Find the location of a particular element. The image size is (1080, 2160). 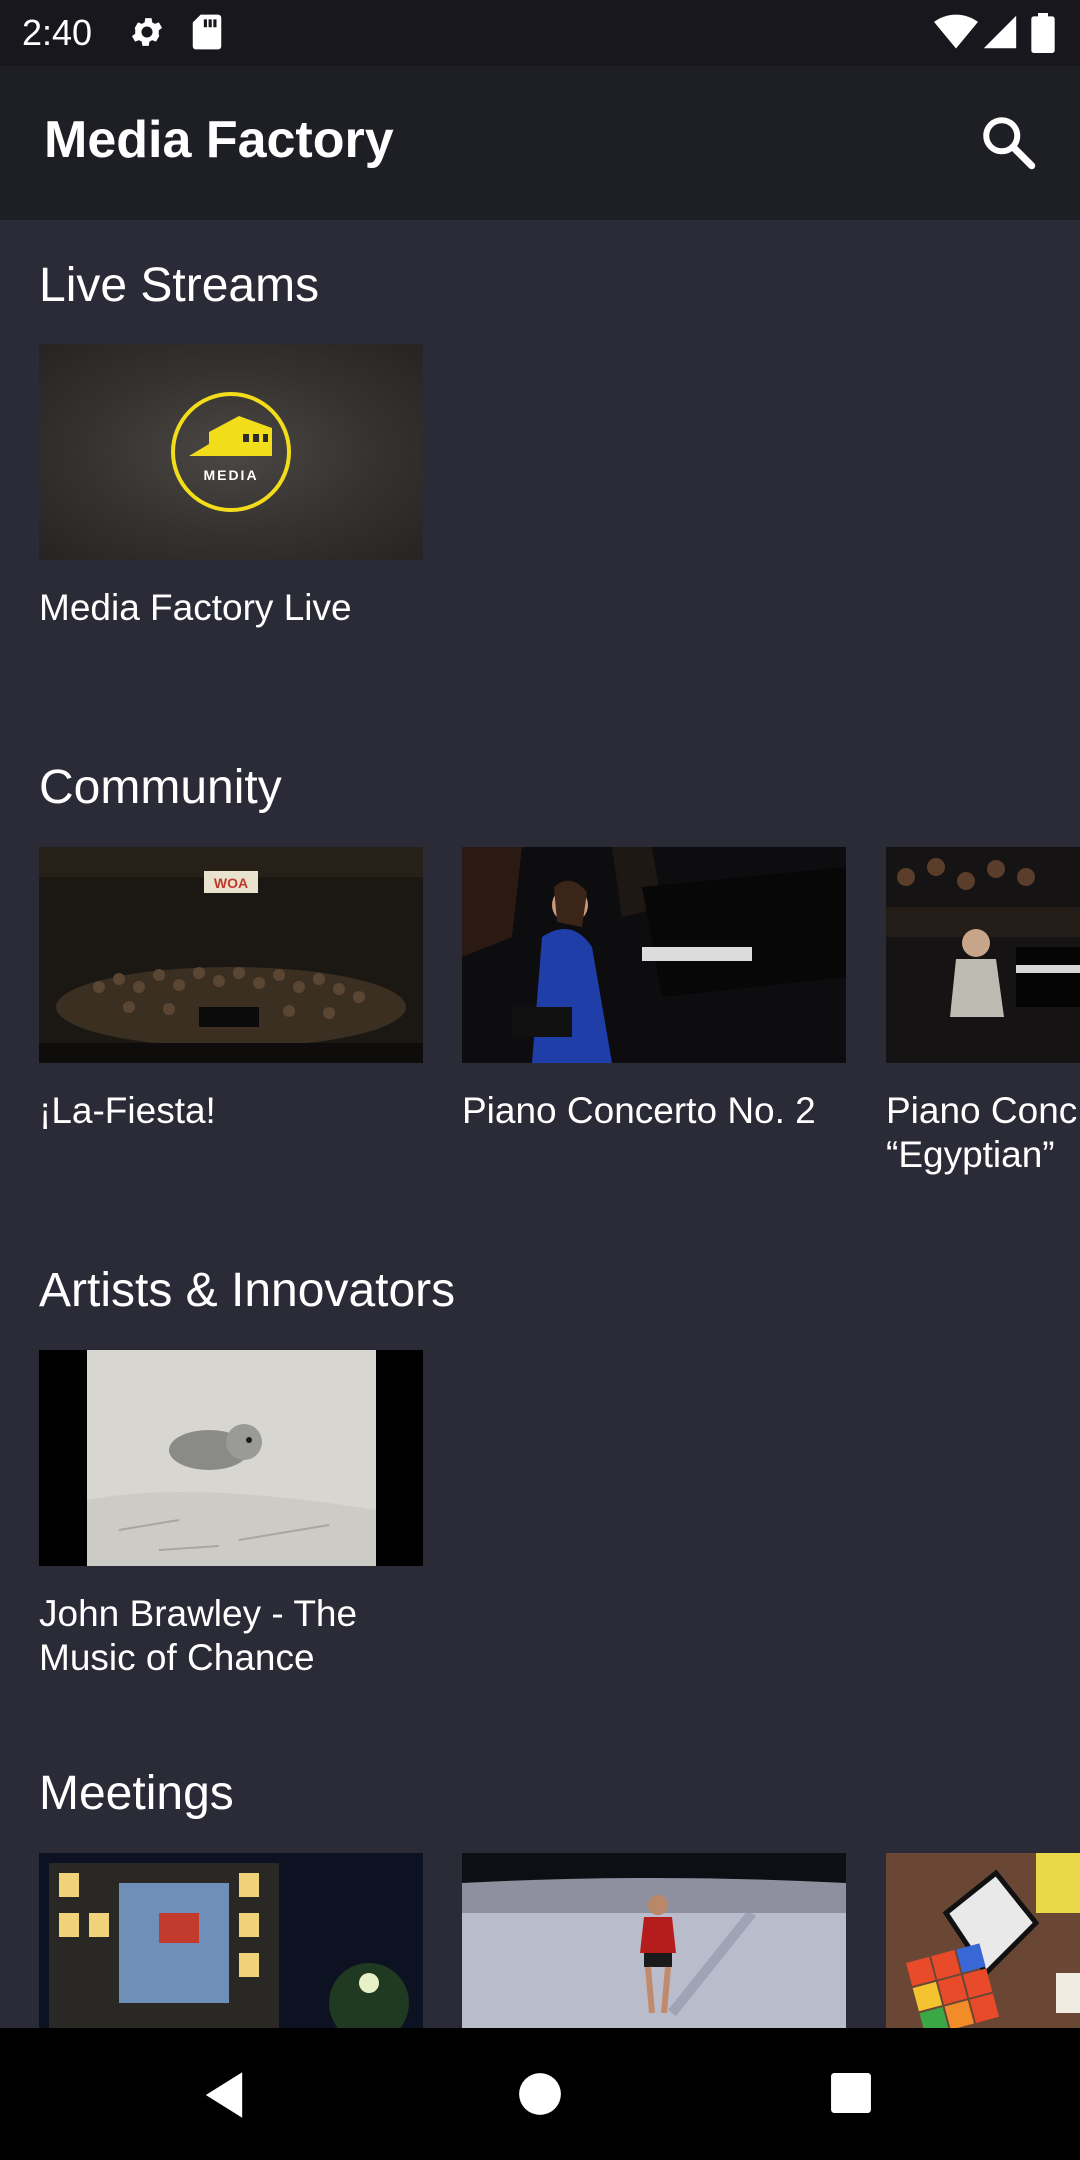

video-title: John Brawley - The Music of Chance is located at coordinates (231, 1636).